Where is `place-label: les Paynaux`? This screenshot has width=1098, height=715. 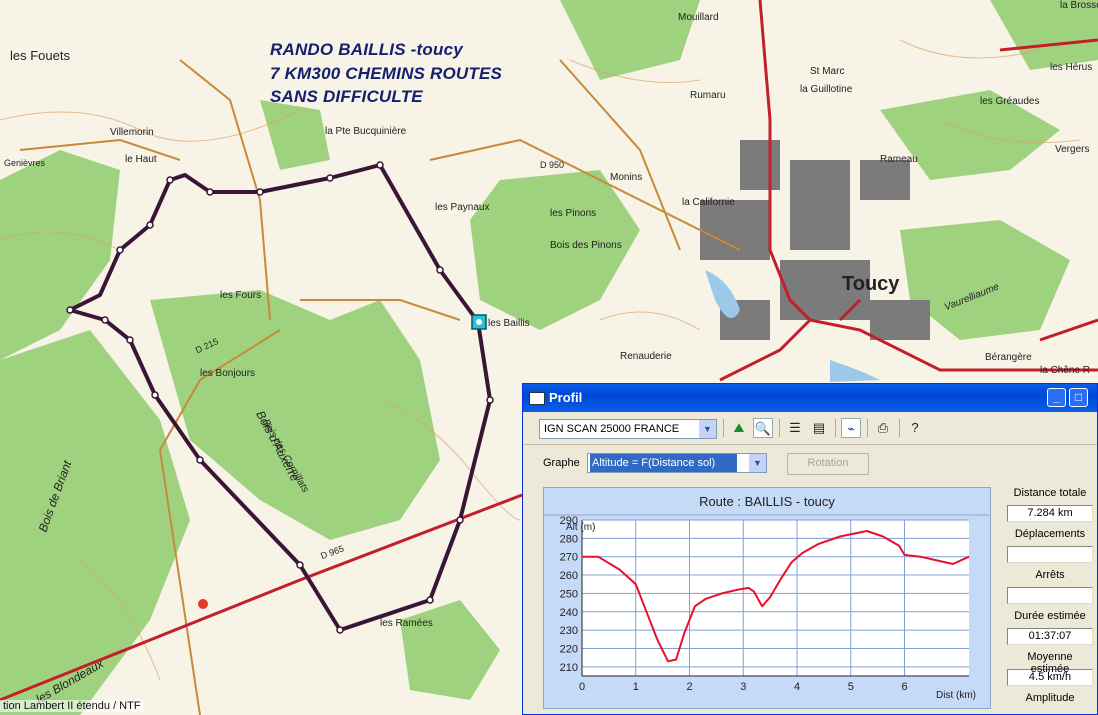
place-label: les Paynaux is located at coordinates (462, 207).